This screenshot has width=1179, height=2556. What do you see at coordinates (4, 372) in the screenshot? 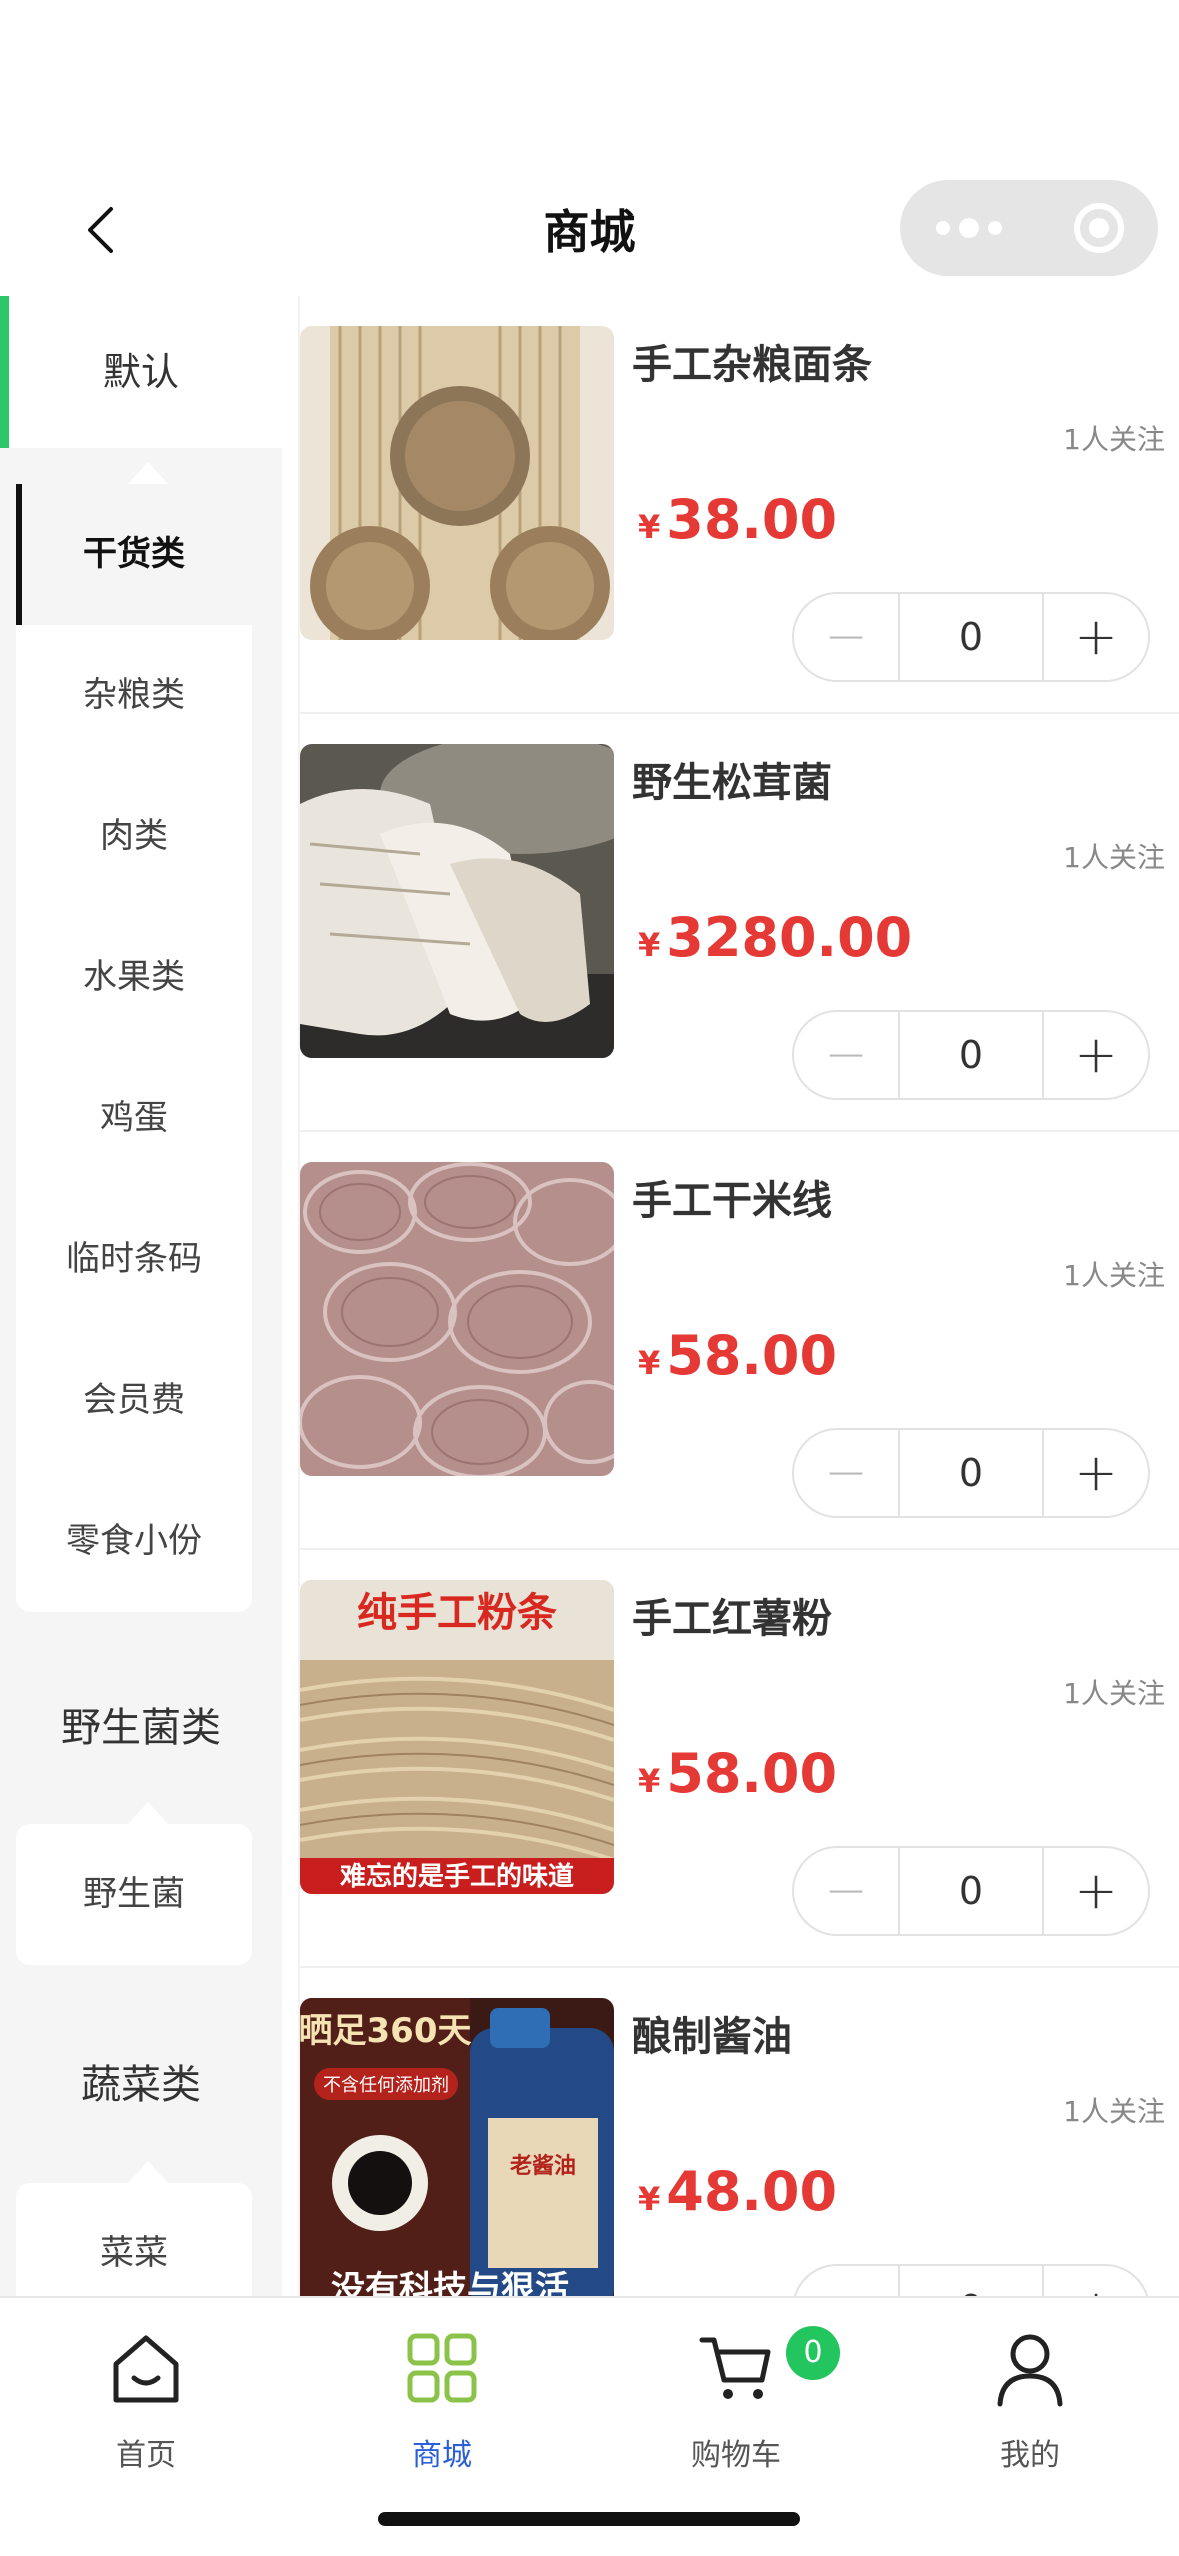
I see `active-indicator` at bounding box center [4, 372].